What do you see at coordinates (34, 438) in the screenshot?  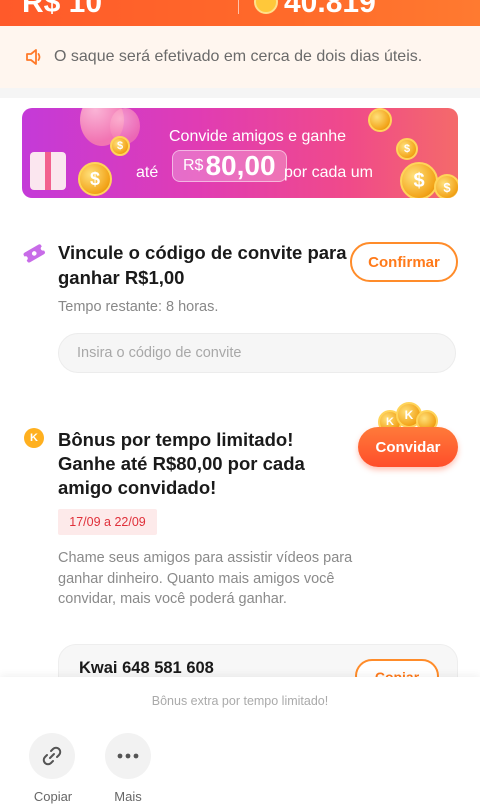 I see `kwai-coin-icon: K` at bounding box center [34, 438].